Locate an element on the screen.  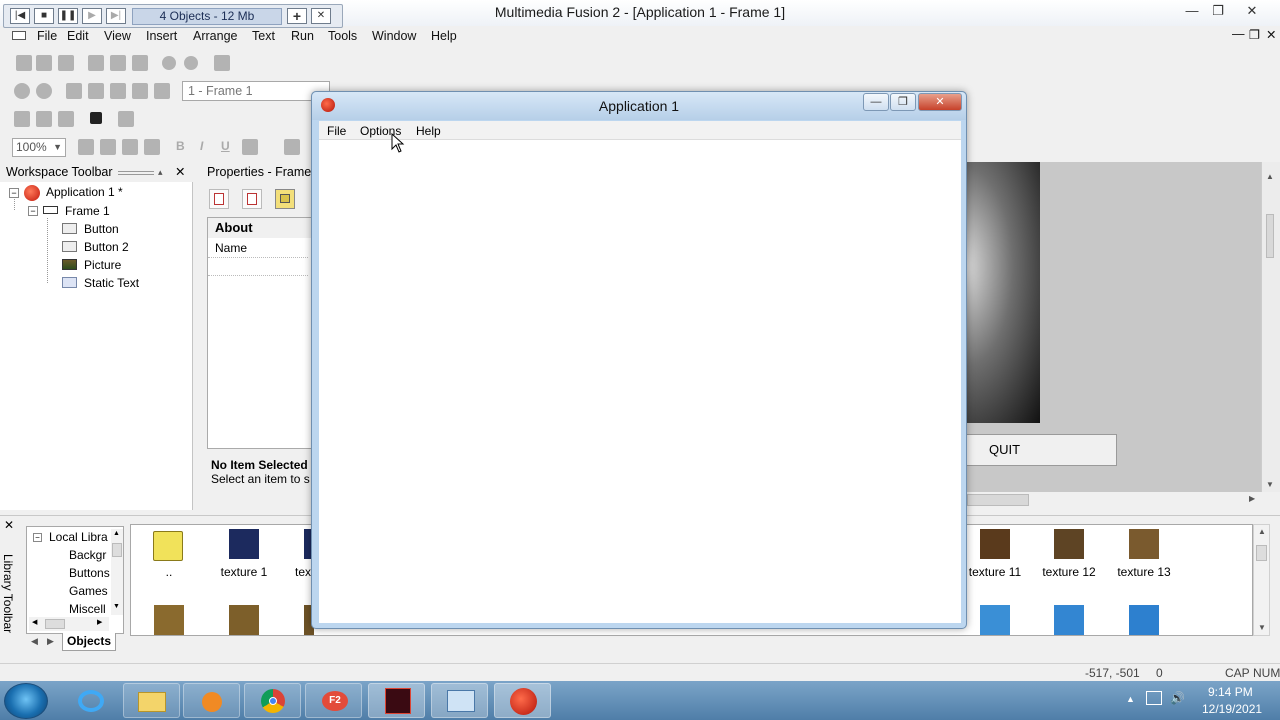
menu-window: Window is located at coordinates (394, 36).